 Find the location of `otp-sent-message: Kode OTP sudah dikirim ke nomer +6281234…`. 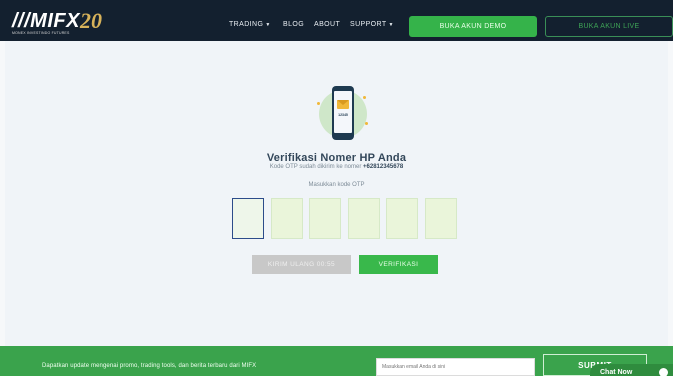

otp-sent-message: Kode OTP sudah dikirim ke nomer +6281234… is located at coordinates (336, 167).